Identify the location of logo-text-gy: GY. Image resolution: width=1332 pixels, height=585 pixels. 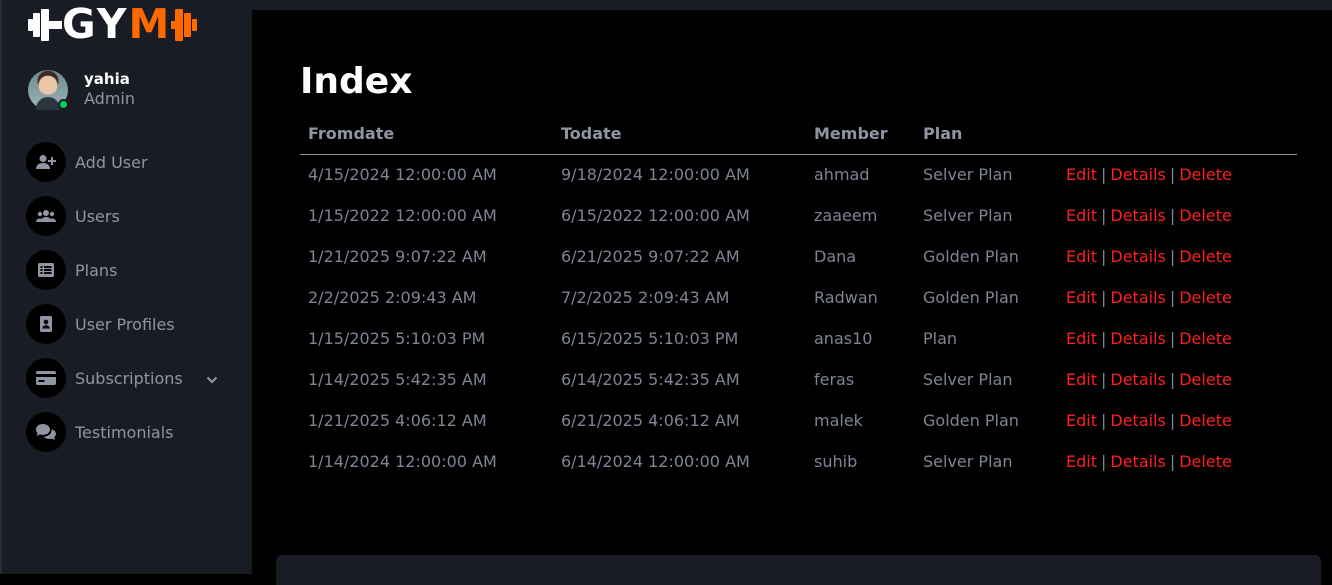
(95, 24).